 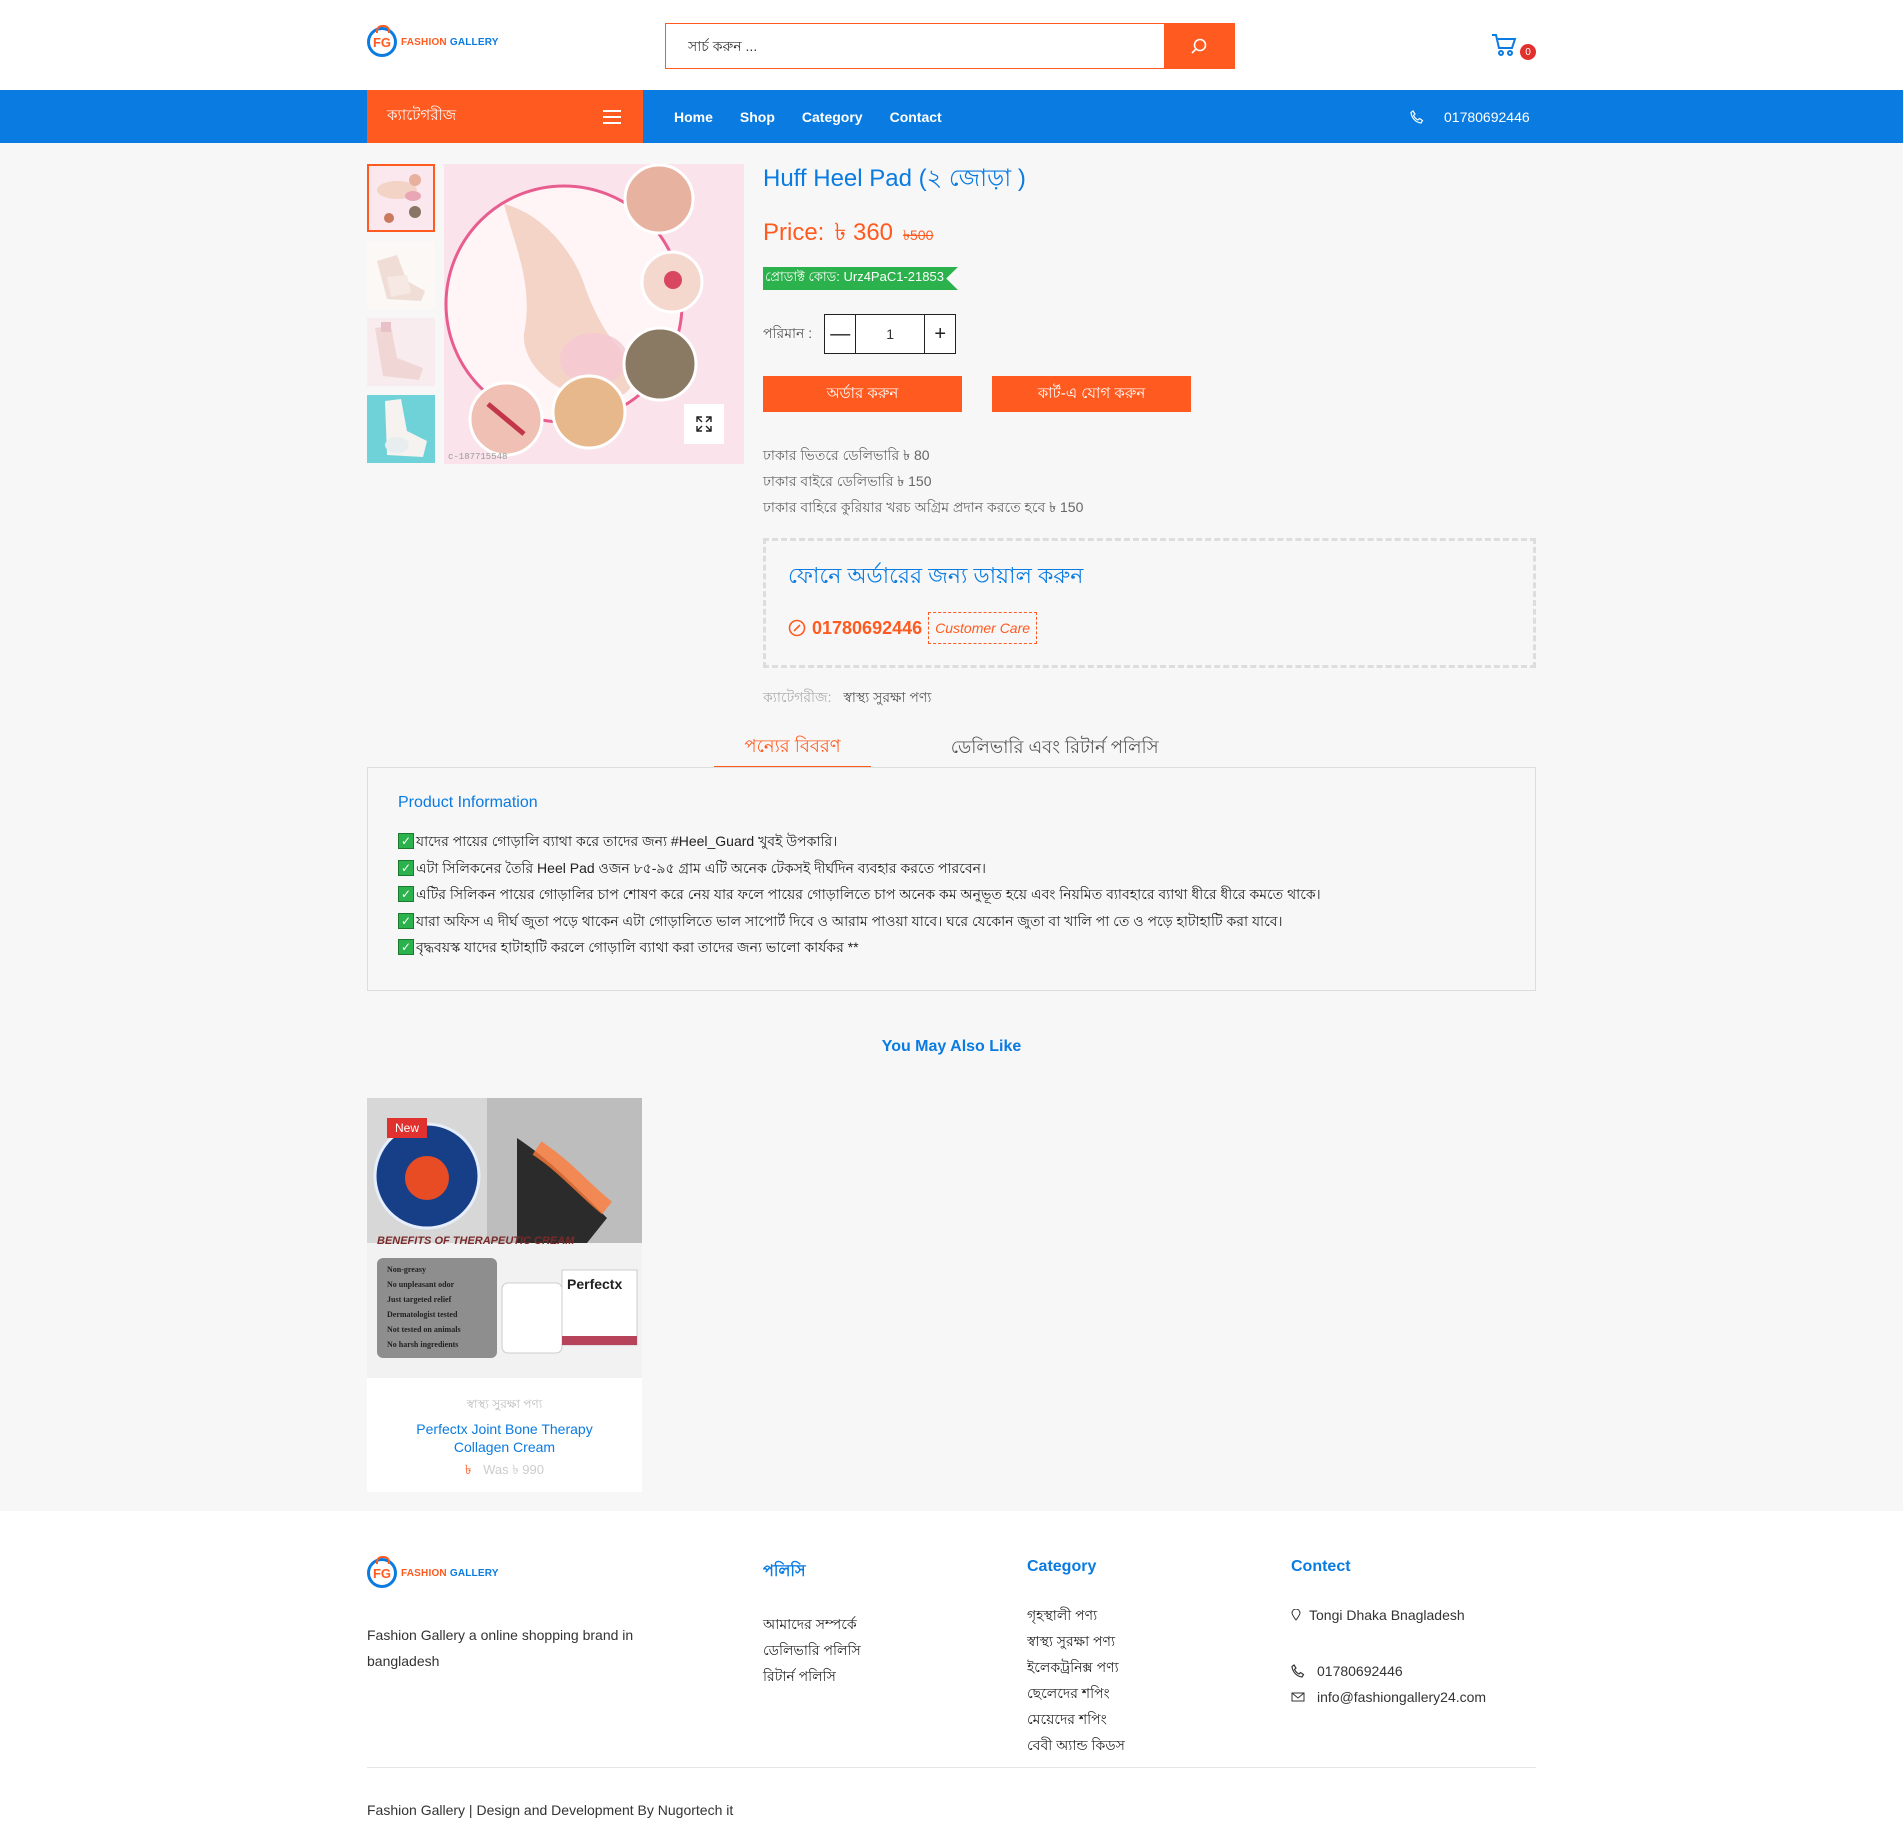 I want to click on add-to-cart-button: কার্ট-এ যোগ করুন, so click(x=1091, y=394).